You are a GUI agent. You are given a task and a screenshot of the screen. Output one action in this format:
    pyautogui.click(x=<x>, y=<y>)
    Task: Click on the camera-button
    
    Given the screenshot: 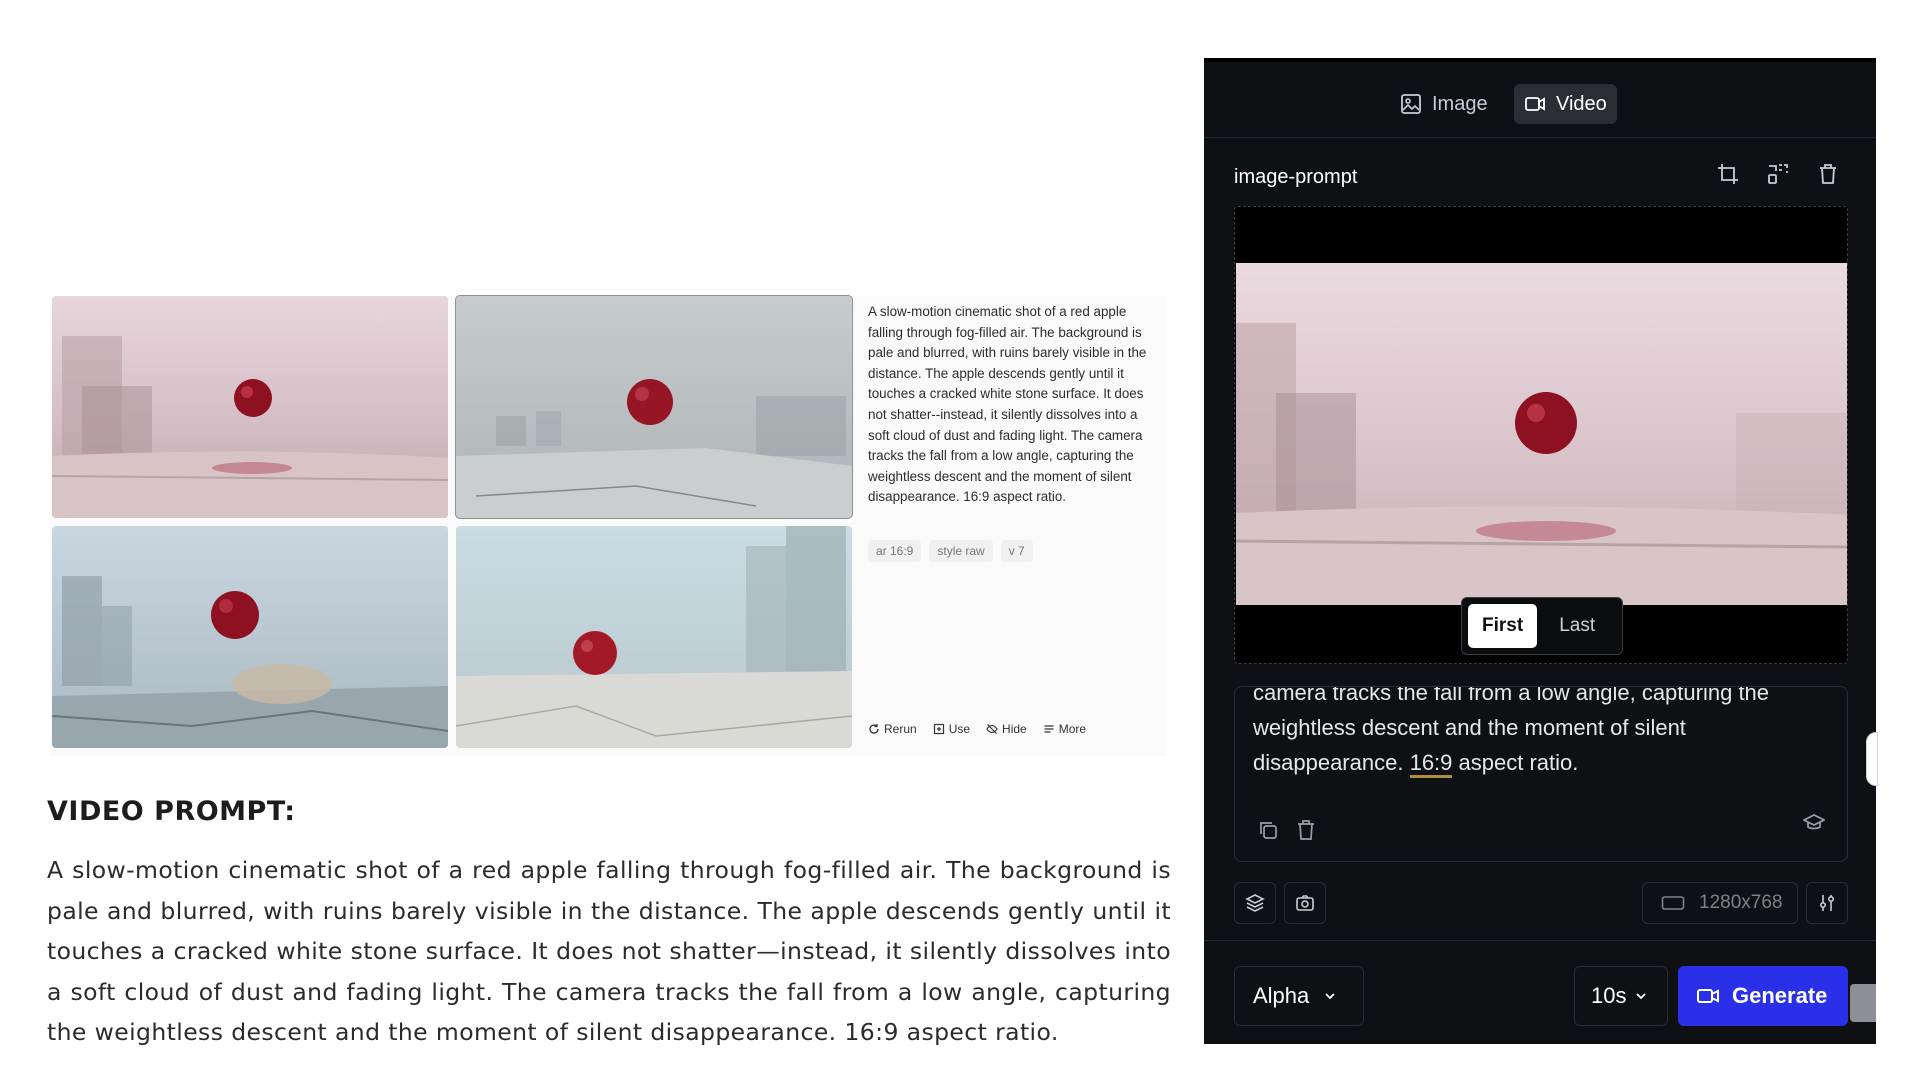 What is the action you would take?
    pyautogui.click(x=1305, y=903)
    